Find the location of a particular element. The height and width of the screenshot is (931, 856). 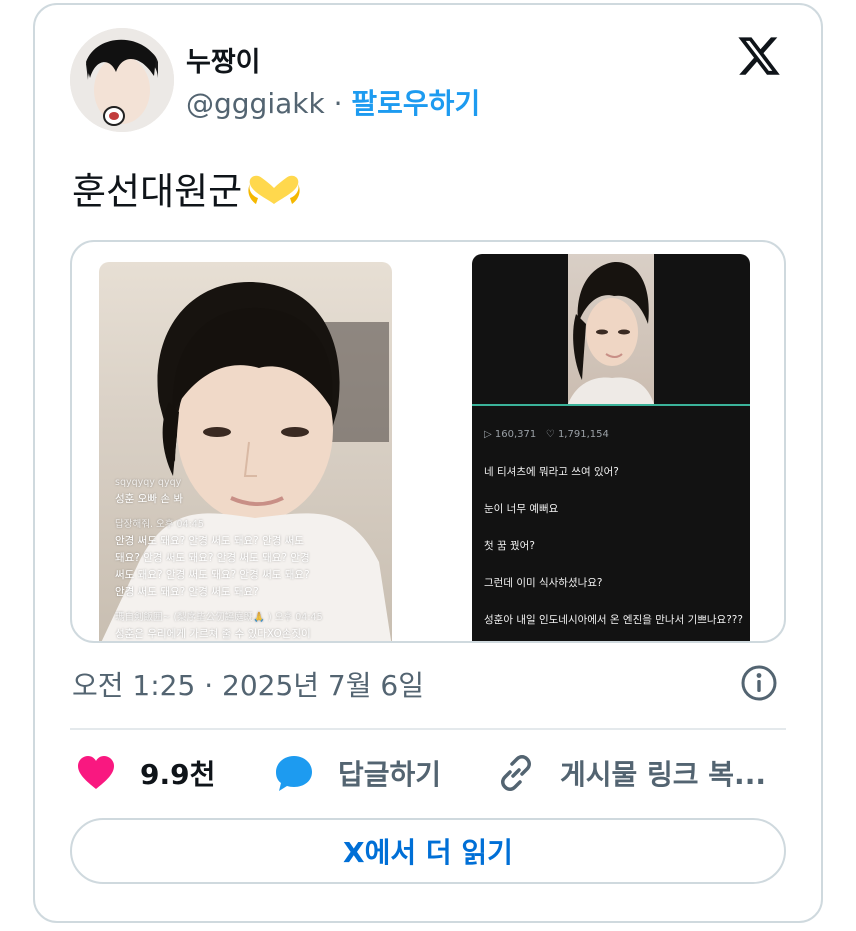

heart-outline-icon: ♡ is located at coordinates (551, 434).